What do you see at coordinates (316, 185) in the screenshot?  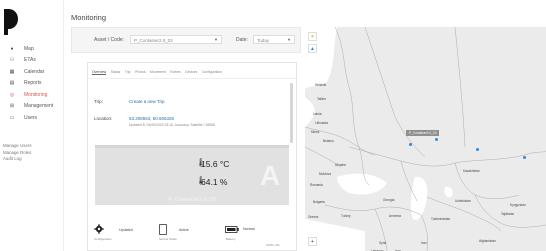 I see `map-label: Romania` at bounding box center [316, 185].